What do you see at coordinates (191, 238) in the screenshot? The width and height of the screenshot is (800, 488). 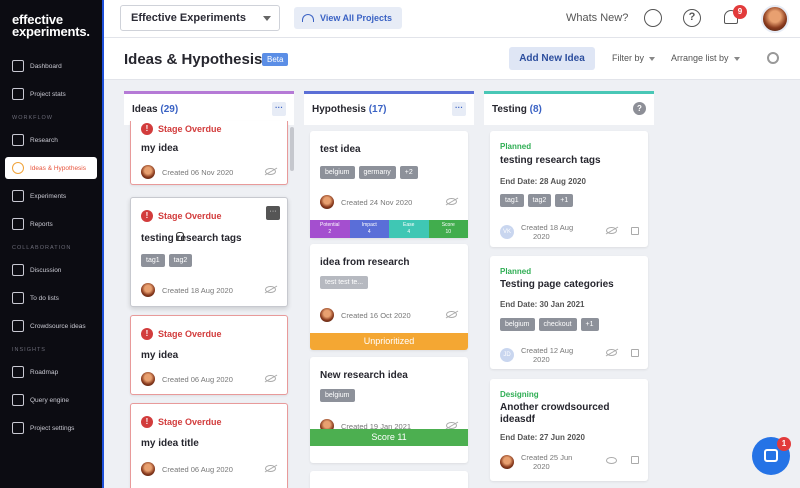 I see `card-title: testing research tags` at bounding box center [191, 238].